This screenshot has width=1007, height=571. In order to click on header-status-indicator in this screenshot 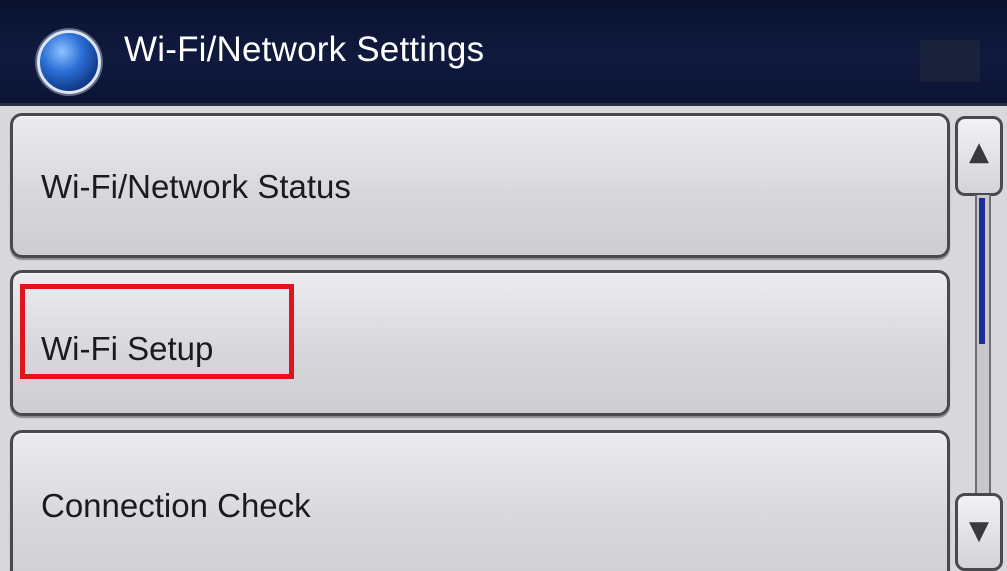, I will do `click(950, 61)`.